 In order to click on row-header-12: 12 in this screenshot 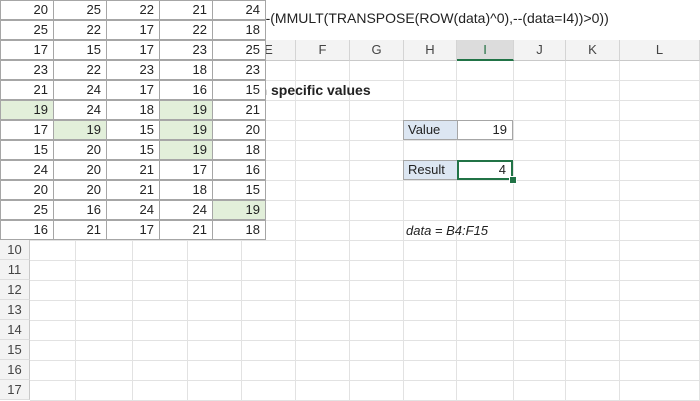, I will do `click(15, 290)`.